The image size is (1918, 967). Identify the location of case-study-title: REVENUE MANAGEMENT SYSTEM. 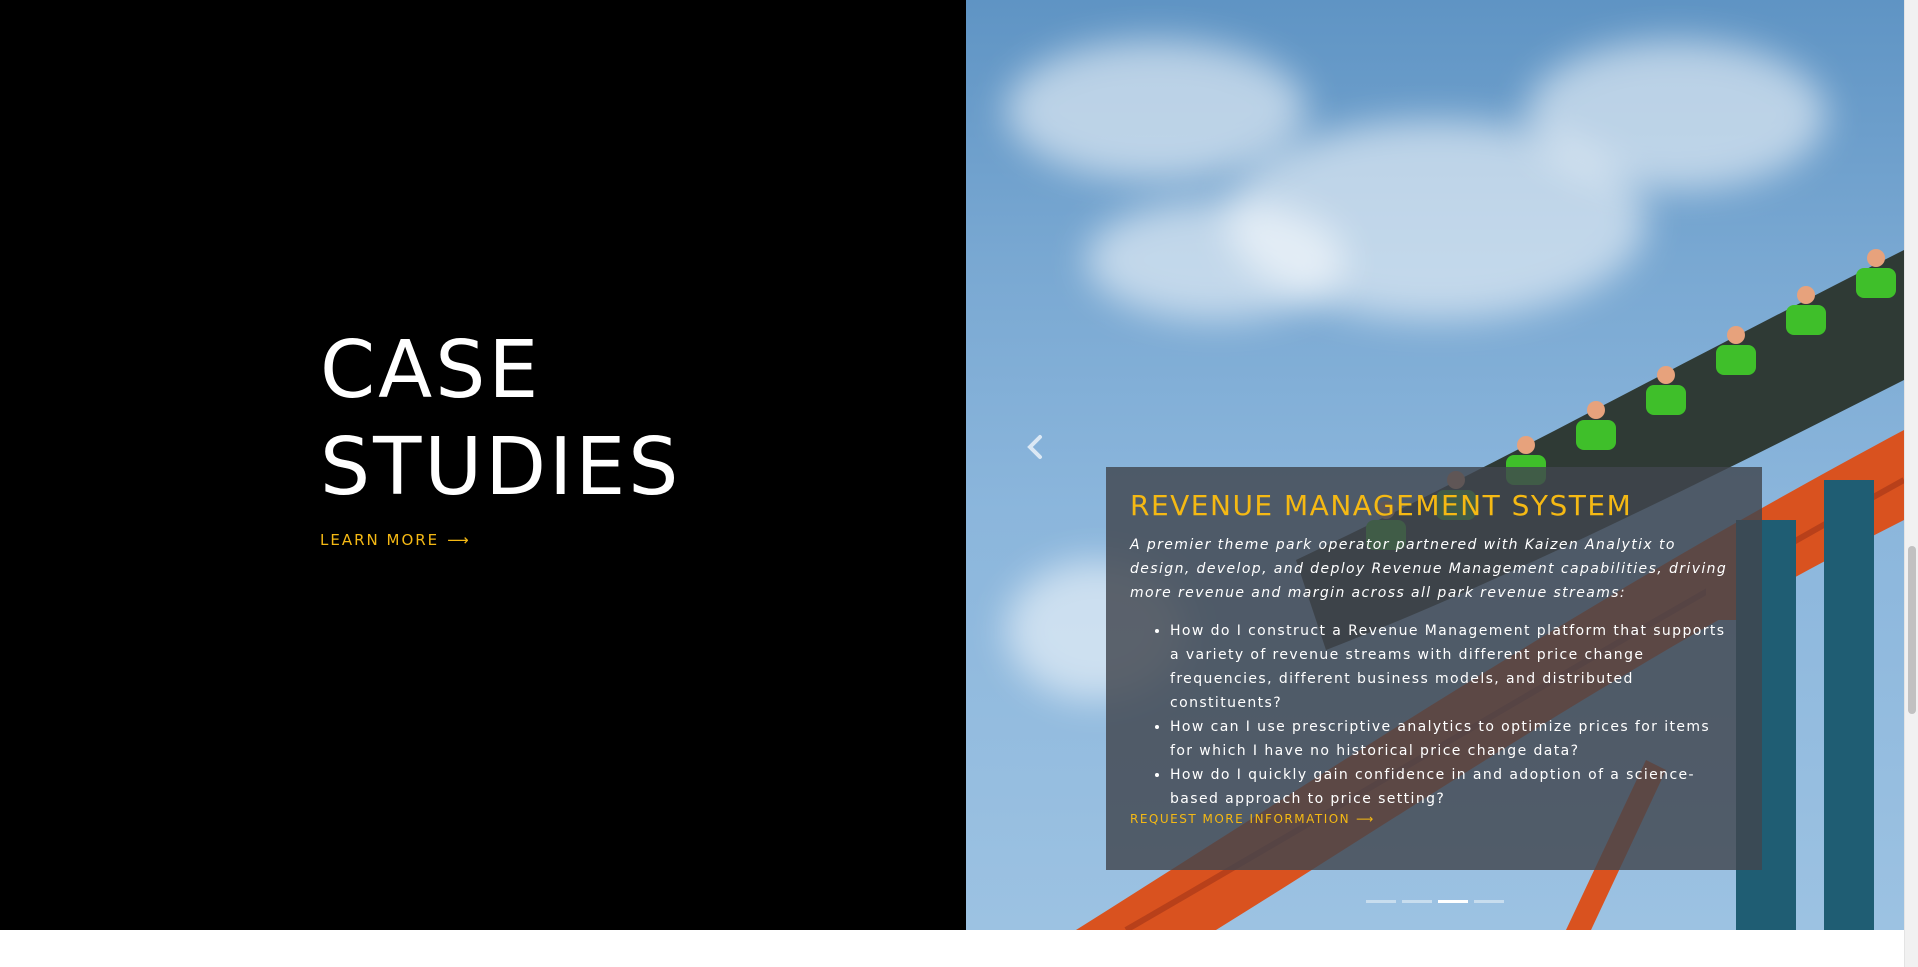
(1381, 505).